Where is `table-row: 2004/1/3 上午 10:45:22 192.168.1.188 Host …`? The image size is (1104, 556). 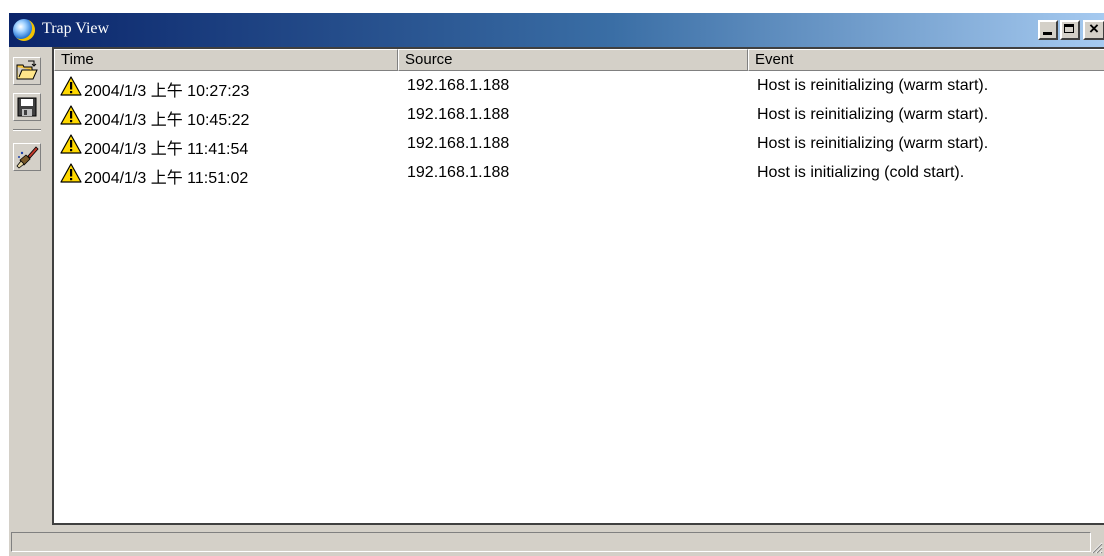
table-row: 2004/1/3 上午 10:45:22 192.168.1.188 Host … is located at coordinates (579, 115).